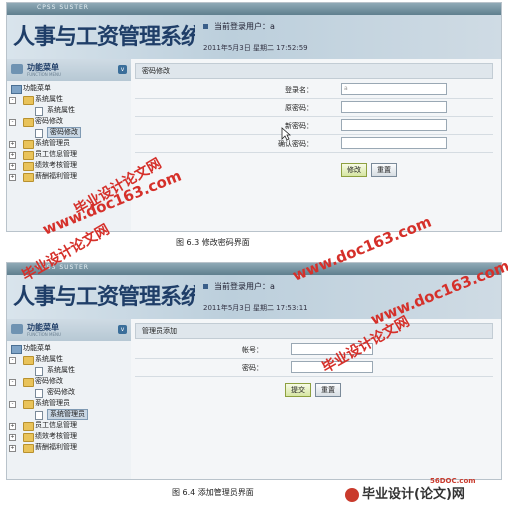 The height and width of the screenshot is (510, 508). What do you see at coordinates (314, 71) in the screenshot?
I see `panel-title: 密码修改` at bounding box center [314, 71].